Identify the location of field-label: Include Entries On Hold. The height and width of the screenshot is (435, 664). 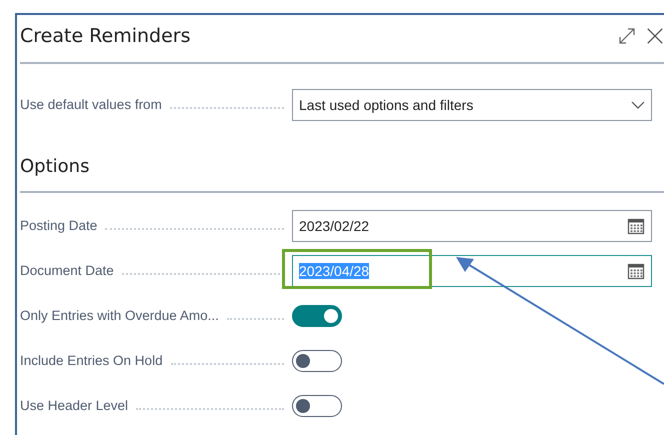
(91, 360).